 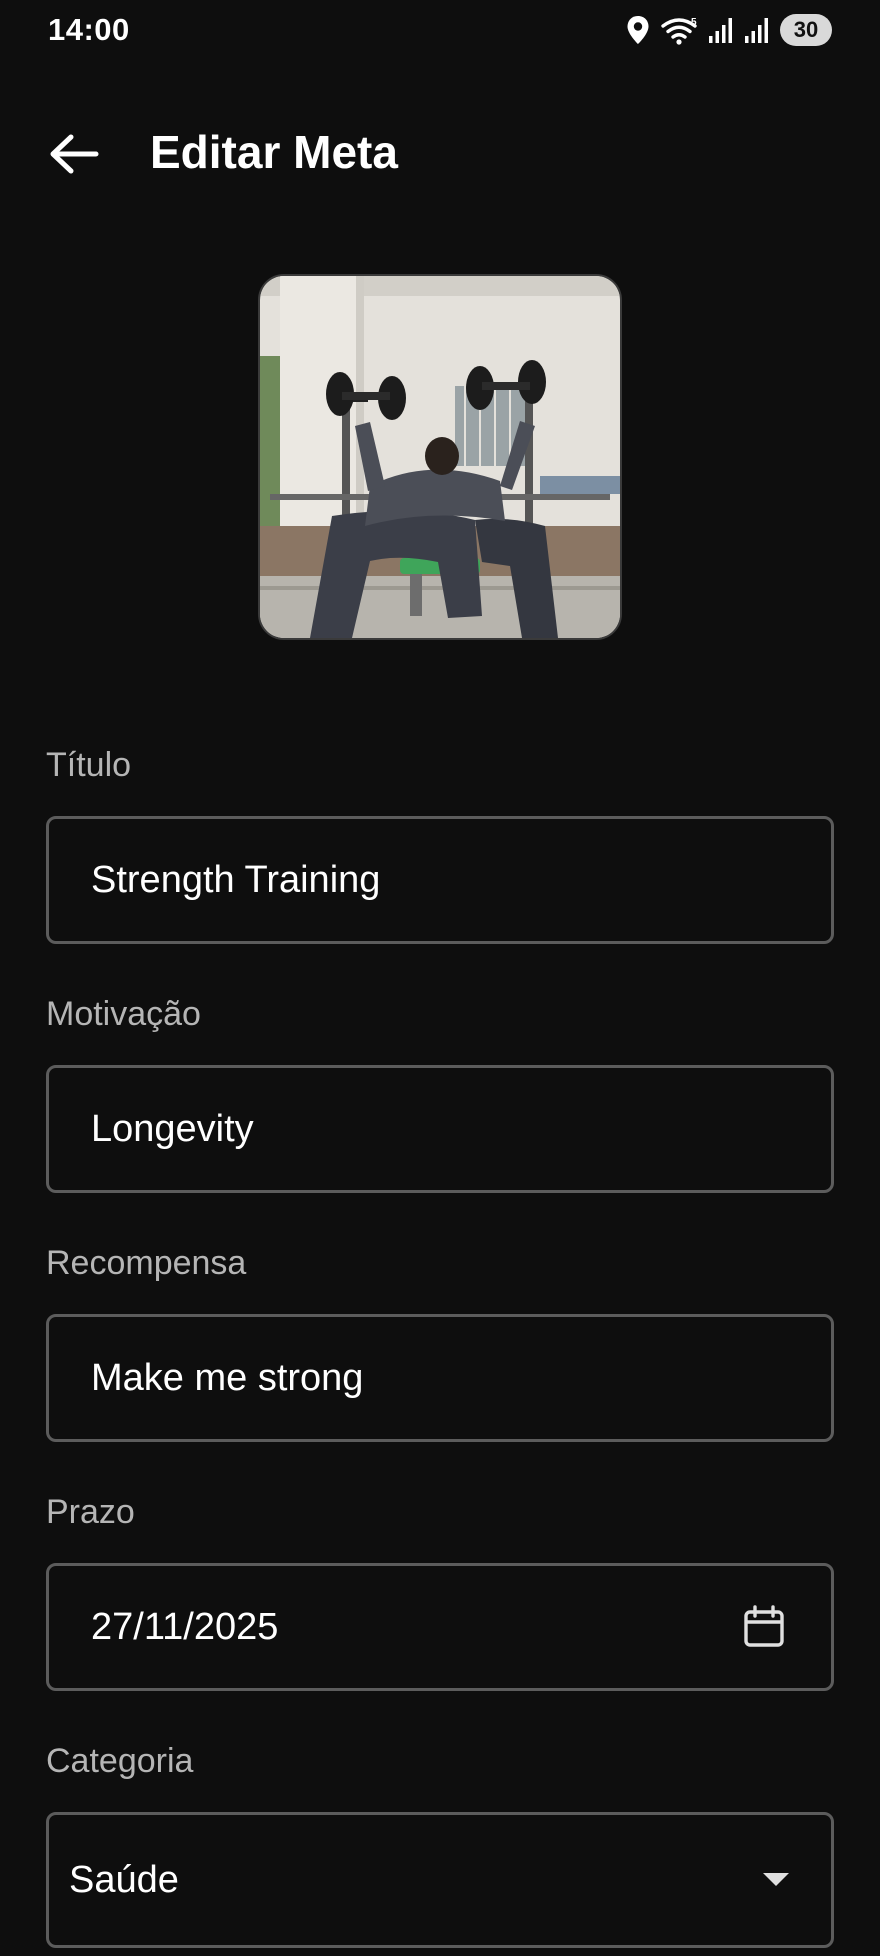 What do you see at coordinates (89, 29) in the screenshot?
I see `status-time: 14:00` at bounding box center [89, 29].